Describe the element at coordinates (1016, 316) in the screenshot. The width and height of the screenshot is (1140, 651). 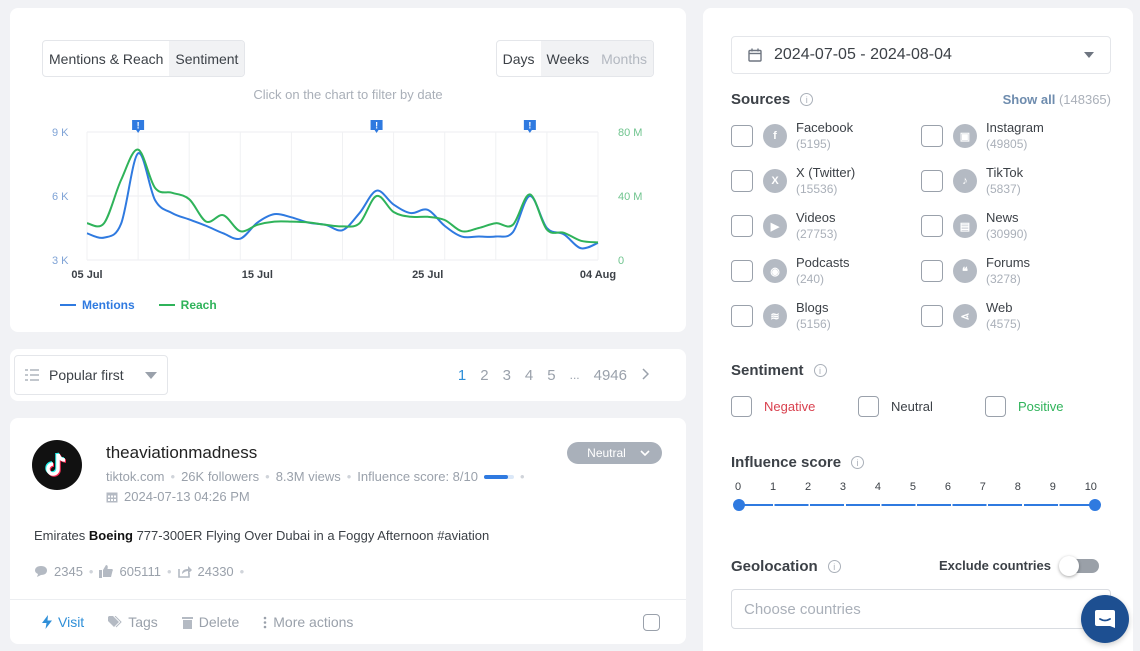
I see `source-option-web: ⋖ Web (4575)` at that location.